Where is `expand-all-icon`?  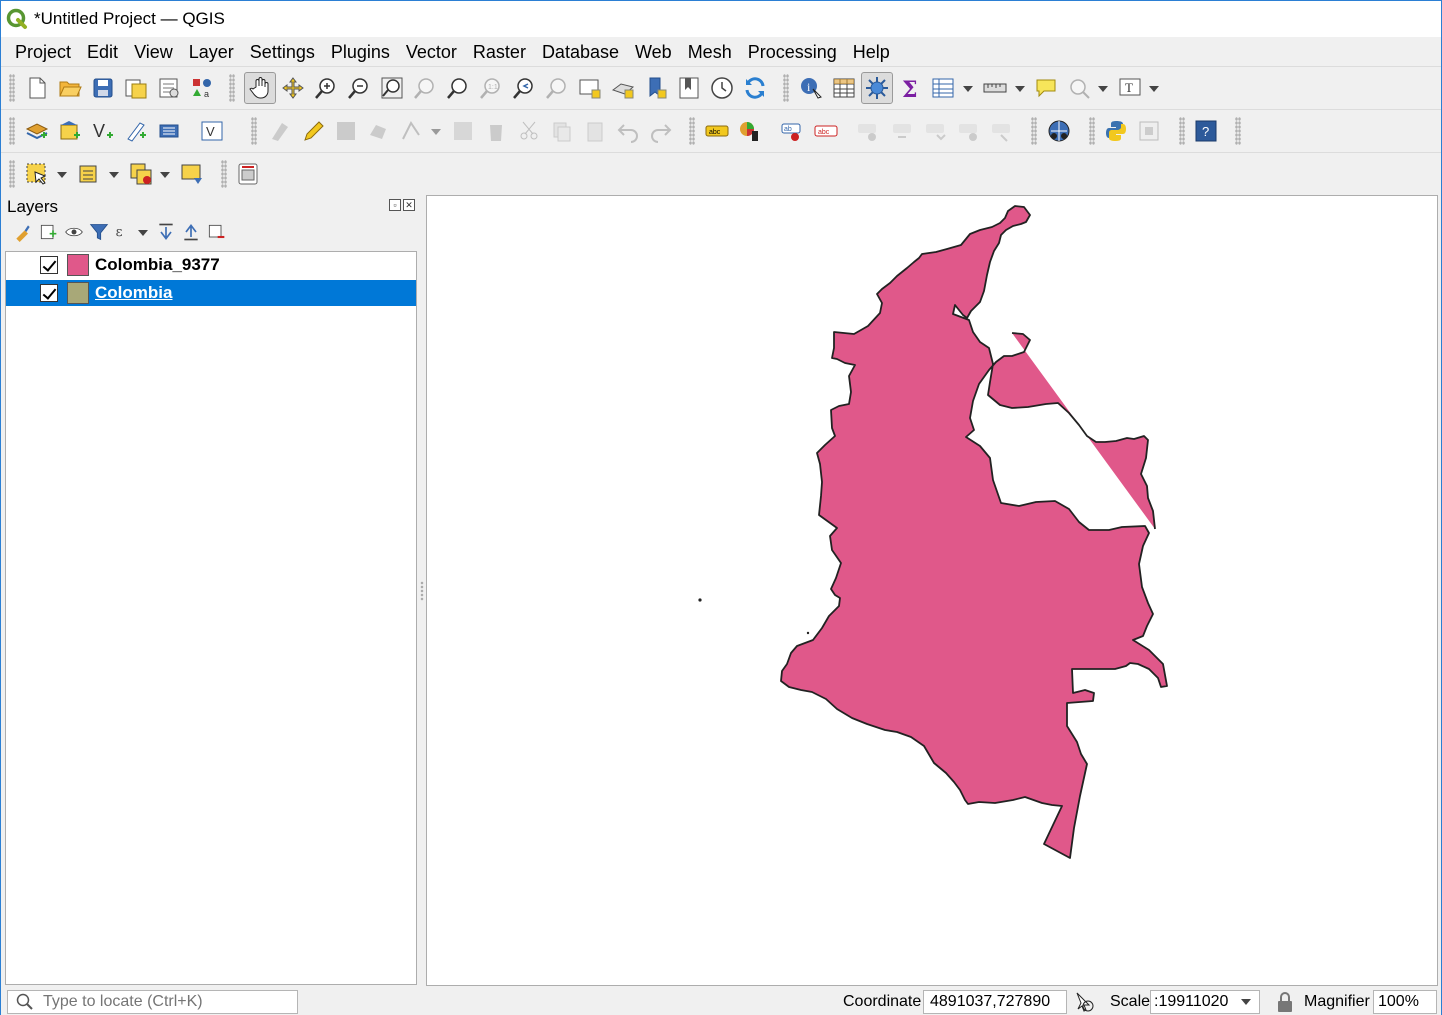 expand-all-icon is located at coordinates (166, 232).